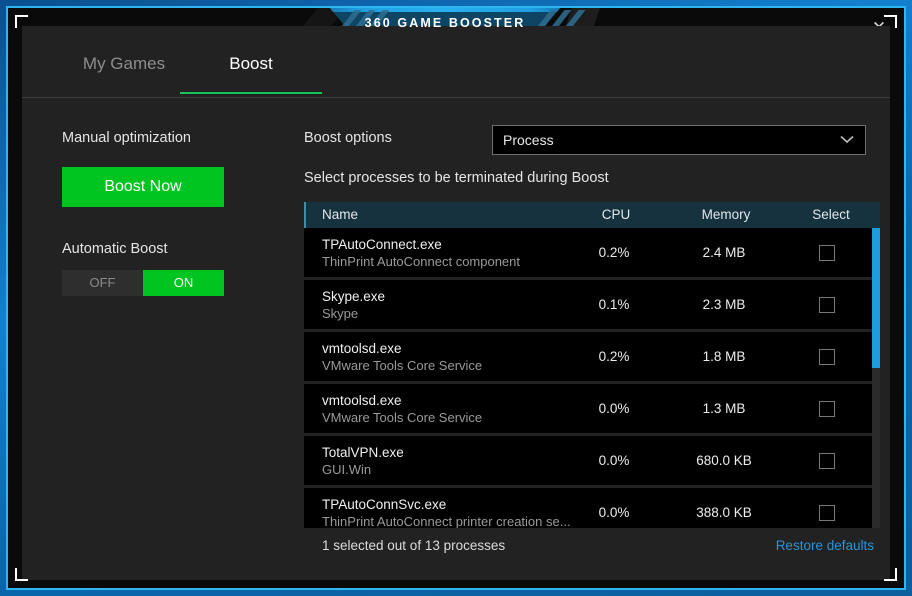  Describe the element at coordinates (724, 512) in the screenshot. I see `process-memory: 388.0 KB` at that location.